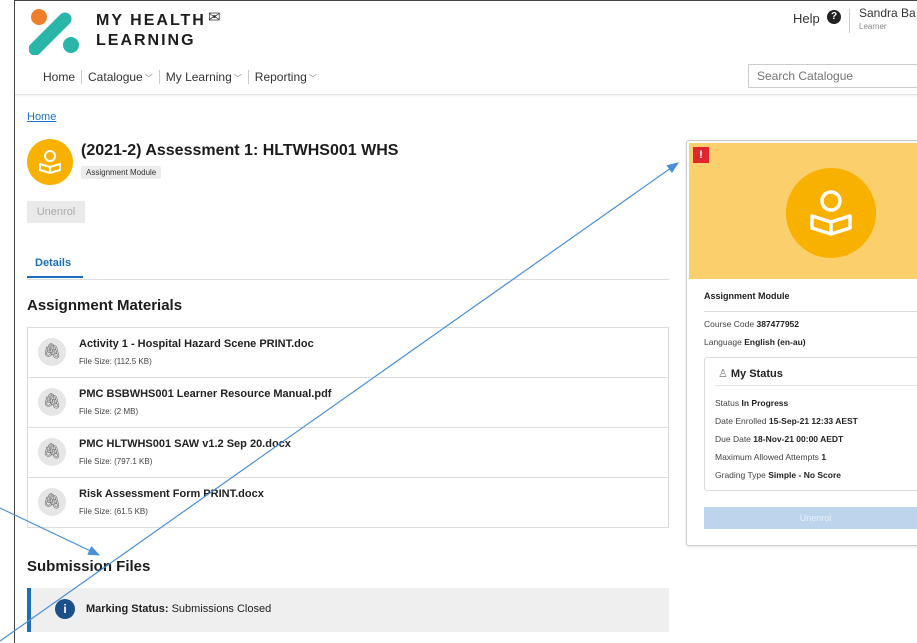  What do you see at coordinates (813, 421) in the screenshot?
I see `date-enrolled-value: 15-Sep-21 12:33 AEST` at bounding box center [813, 421].